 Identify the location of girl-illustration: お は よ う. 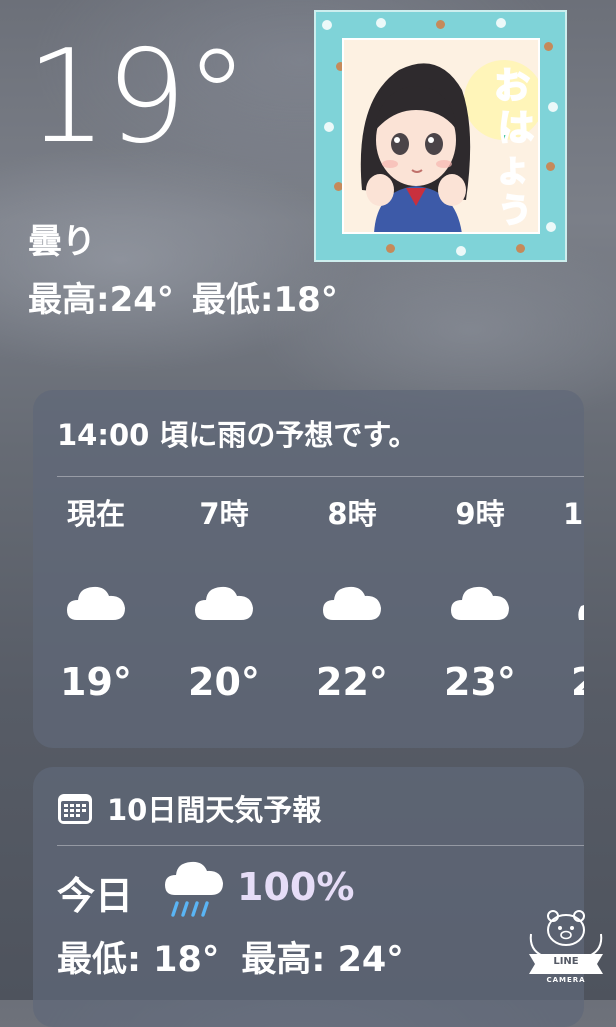
(441, 136).